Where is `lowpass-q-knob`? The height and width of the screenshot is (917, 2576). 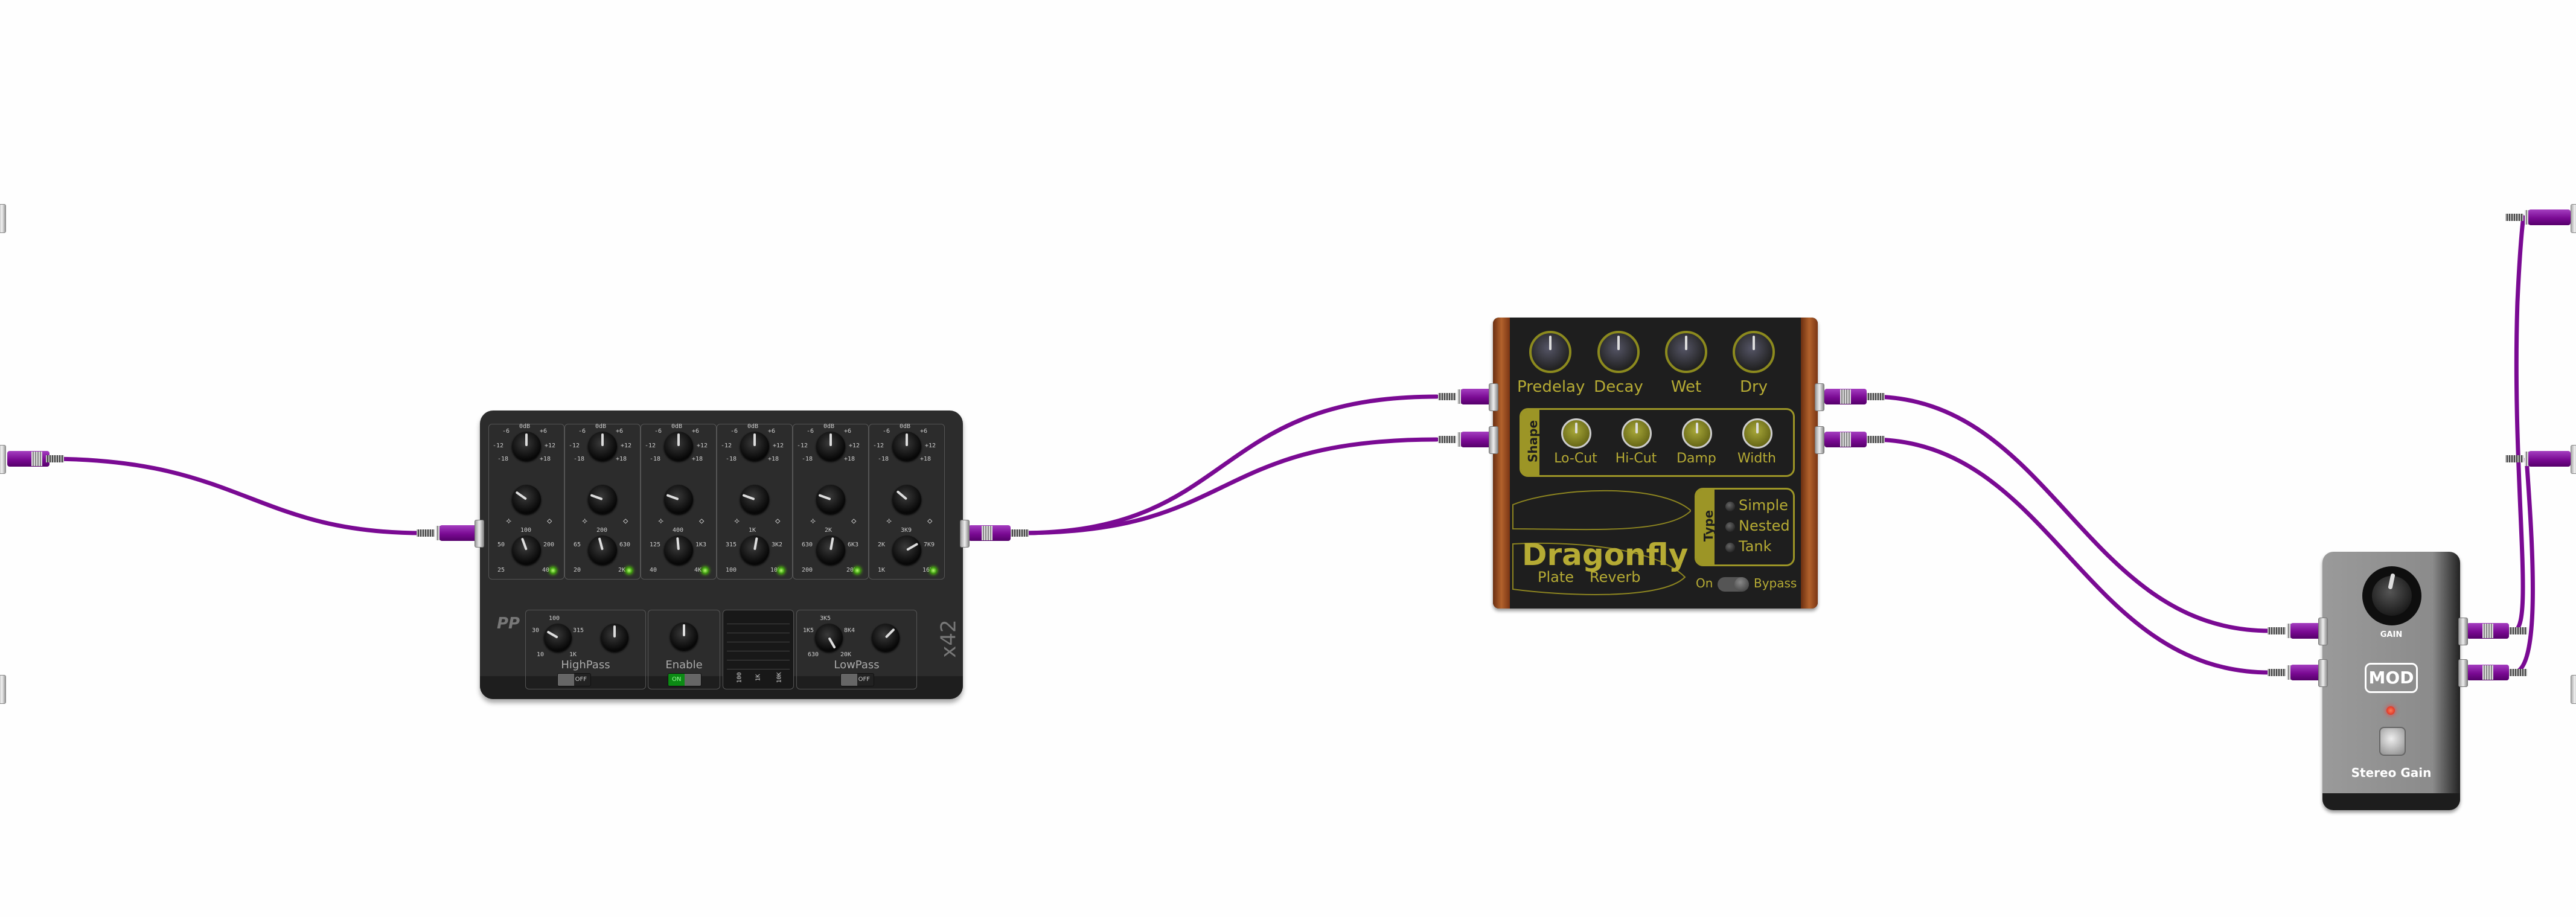 lowpass-q-knob is located at coordinates (886, 638).